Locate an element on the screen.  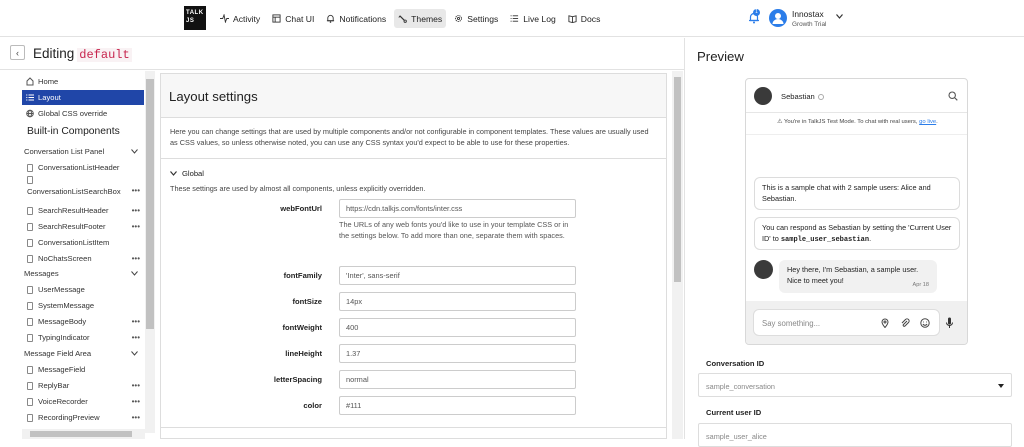
component-label: ConversationListItem is located at coordinates (74, 242).